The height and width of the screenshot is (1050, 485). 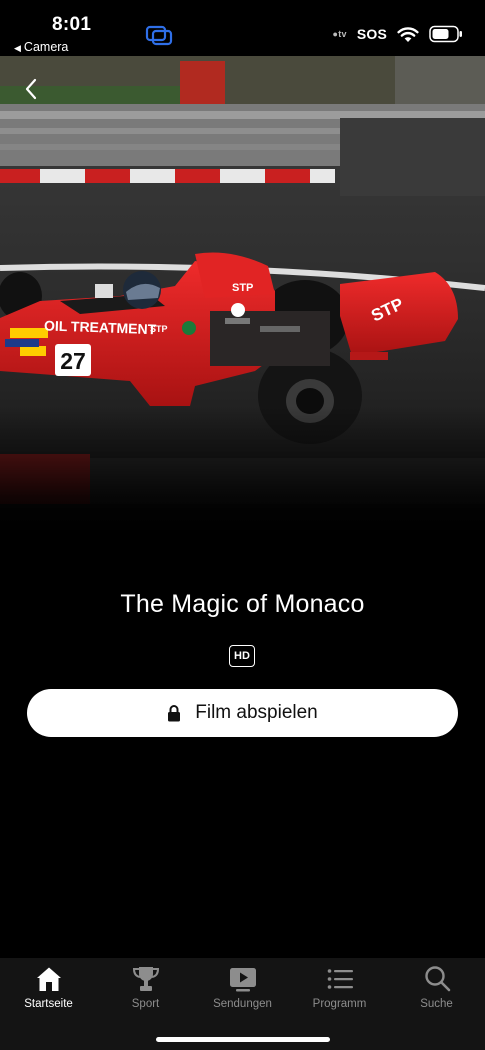 I want to click on back-button, so click(x=31, y=89).